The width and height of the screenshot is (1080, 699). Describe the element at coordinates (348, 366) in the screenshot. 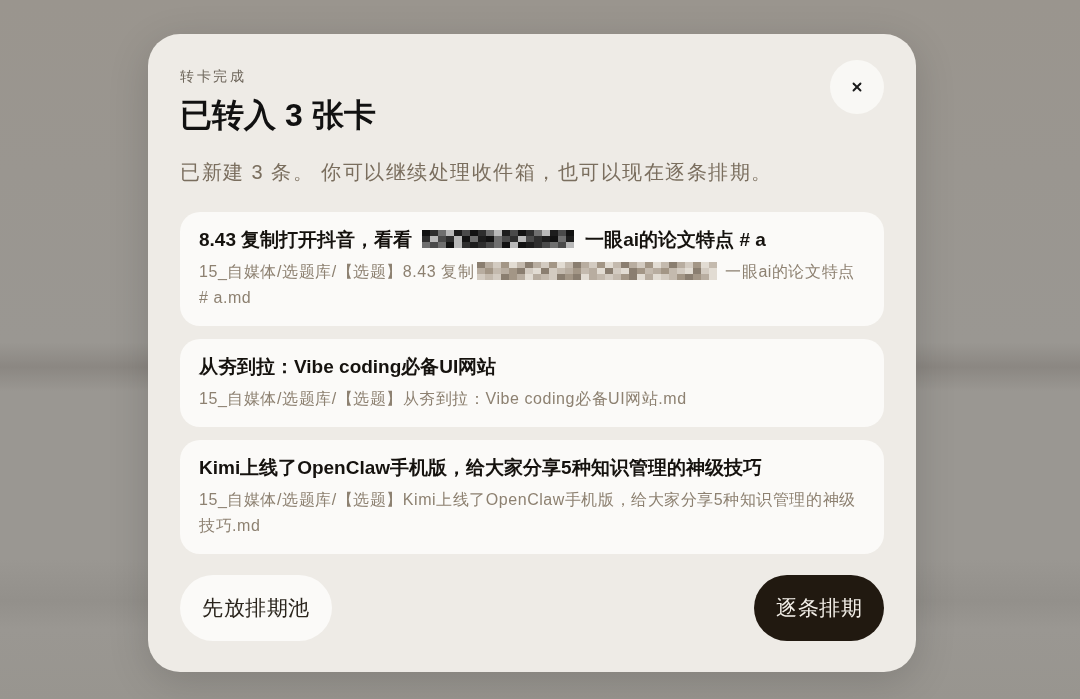

I see `card-title: 从夯到拉：Vibe coding必备UI网站` at that location.